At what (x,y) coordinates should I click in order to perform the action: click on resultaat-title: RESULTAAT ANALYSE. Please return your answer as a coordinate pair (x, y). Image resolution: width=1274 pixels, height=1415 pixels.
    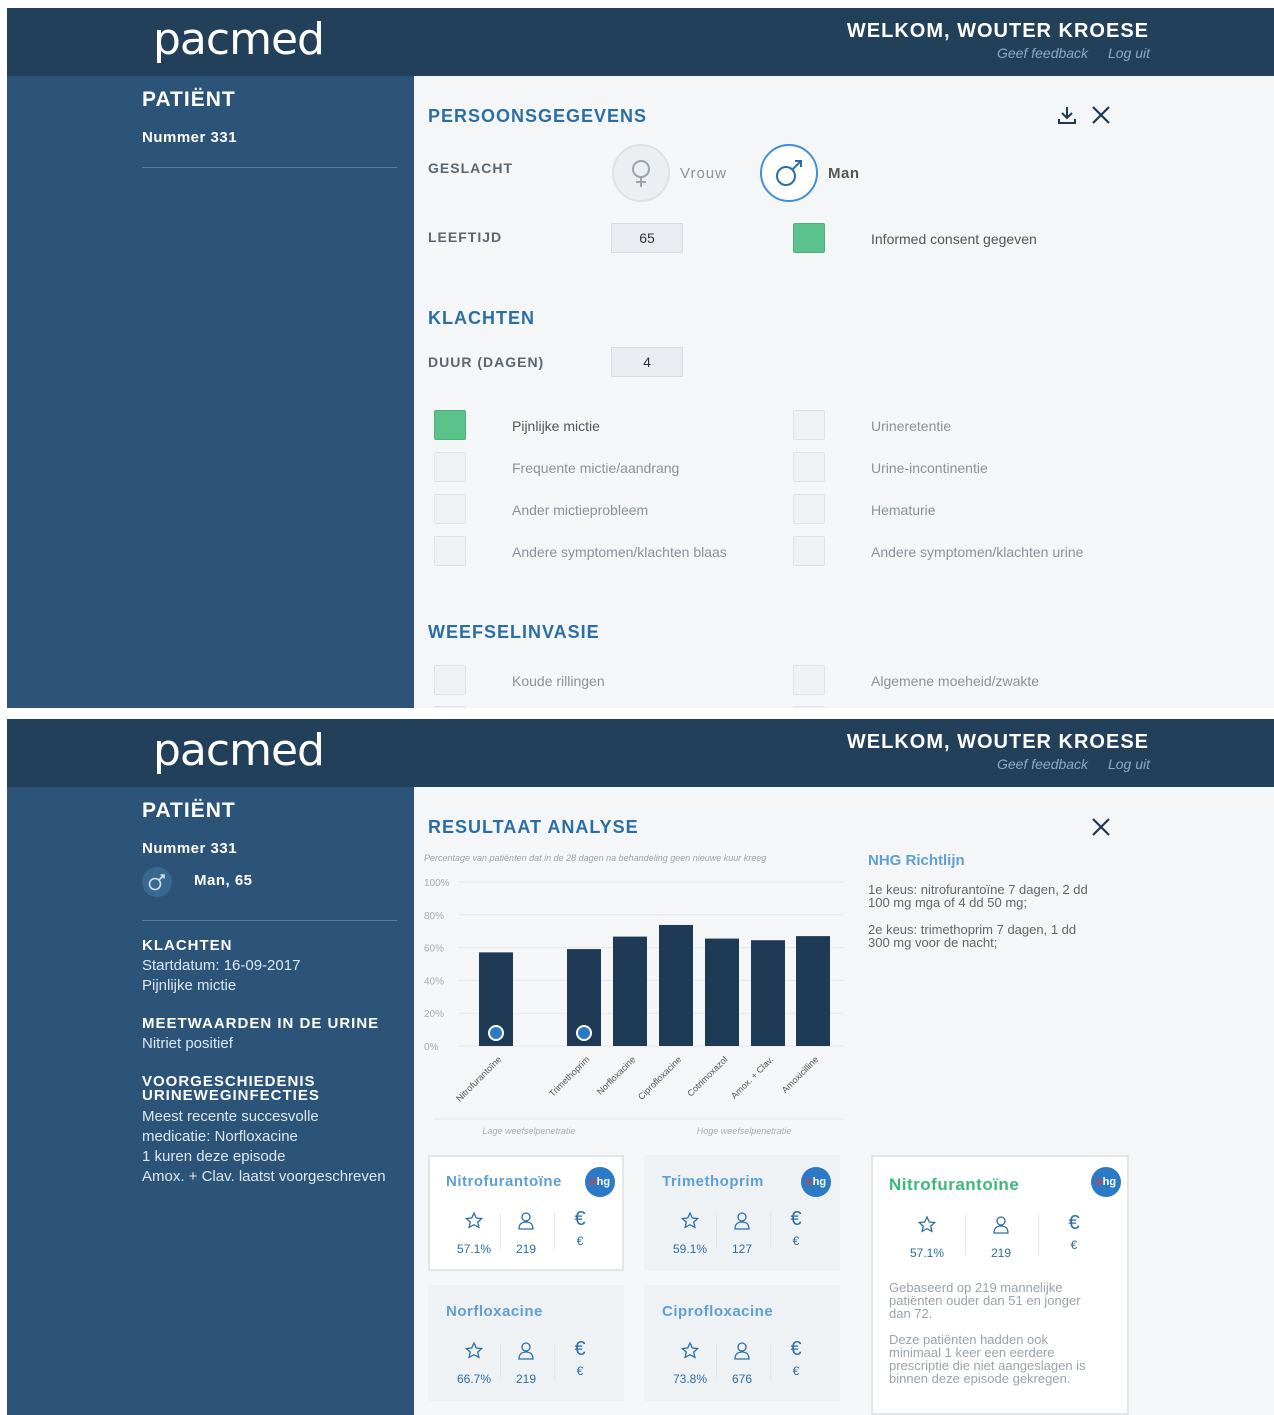
    Looking at the image, I should click on (533, 827).